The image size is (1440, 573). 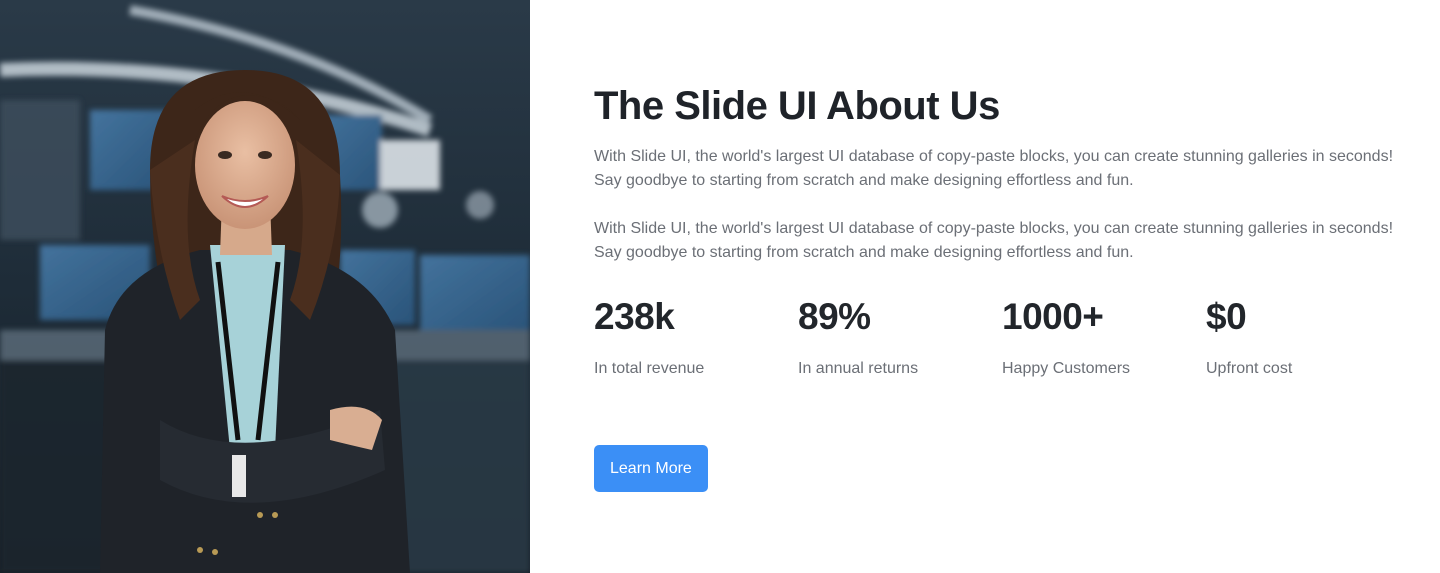 I want to click on stat-upfront-cost: $0 Upfront cost, so click(x=1308, y=337).